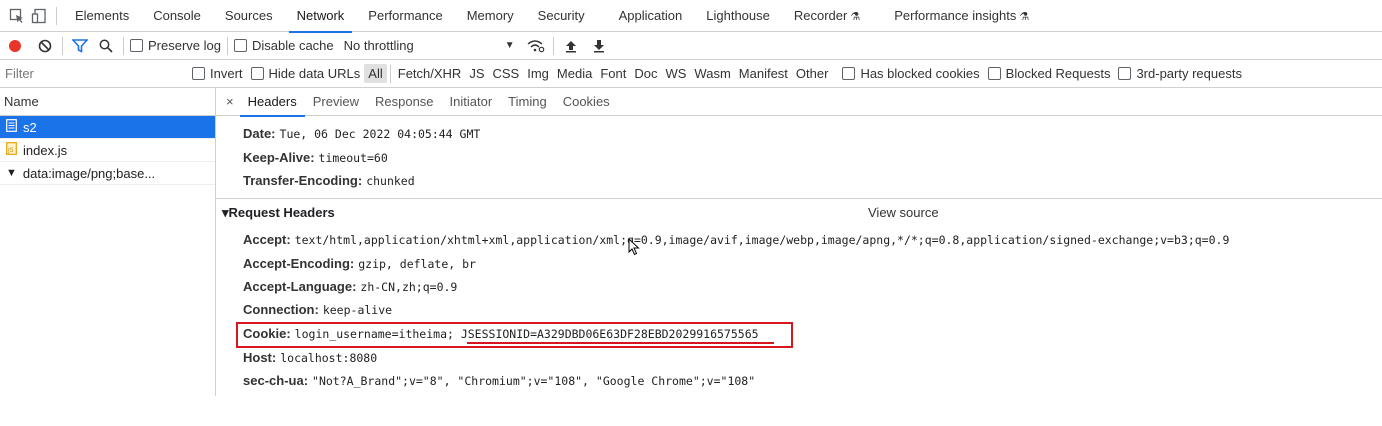 The image size is (1382, 426). I want to click on request-name: s2, so click(30, 127).